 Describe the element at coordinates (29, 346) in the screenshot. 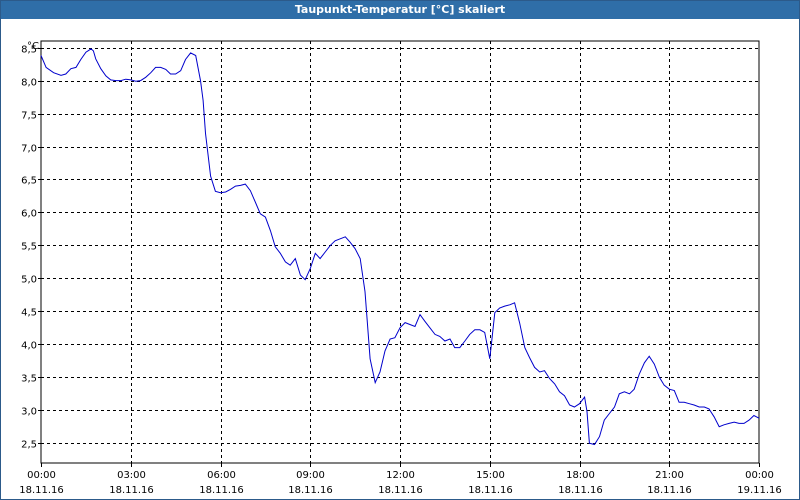

I see `y-tick-label: 4,0` at that location.